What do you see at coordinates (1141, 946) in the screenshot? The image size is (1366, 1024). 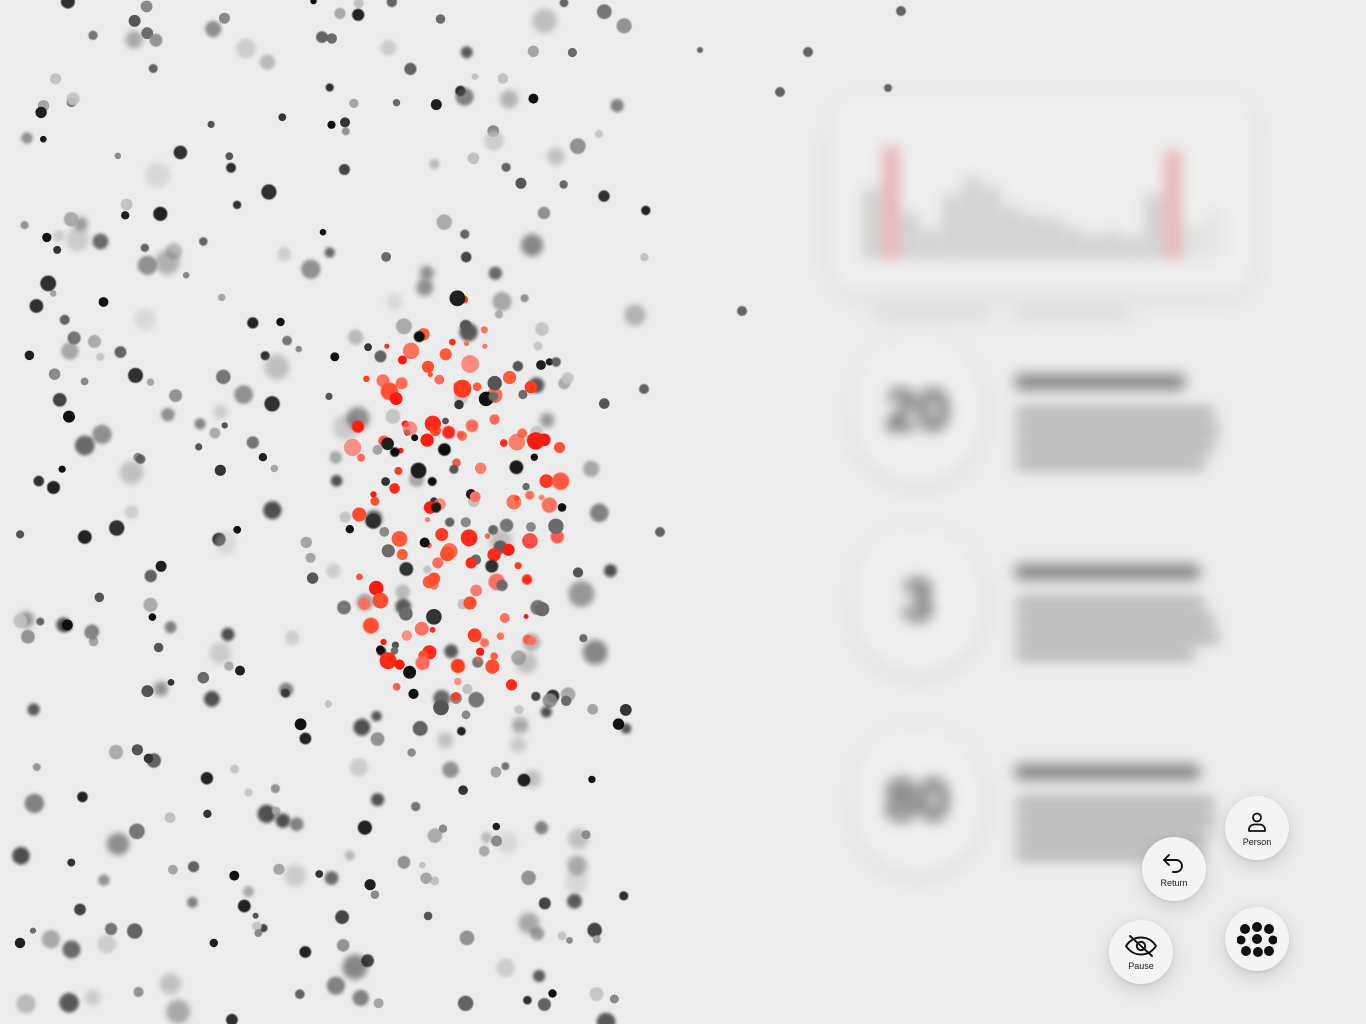 I see `eye-slash-icon` at bounding box center [1141, 946].